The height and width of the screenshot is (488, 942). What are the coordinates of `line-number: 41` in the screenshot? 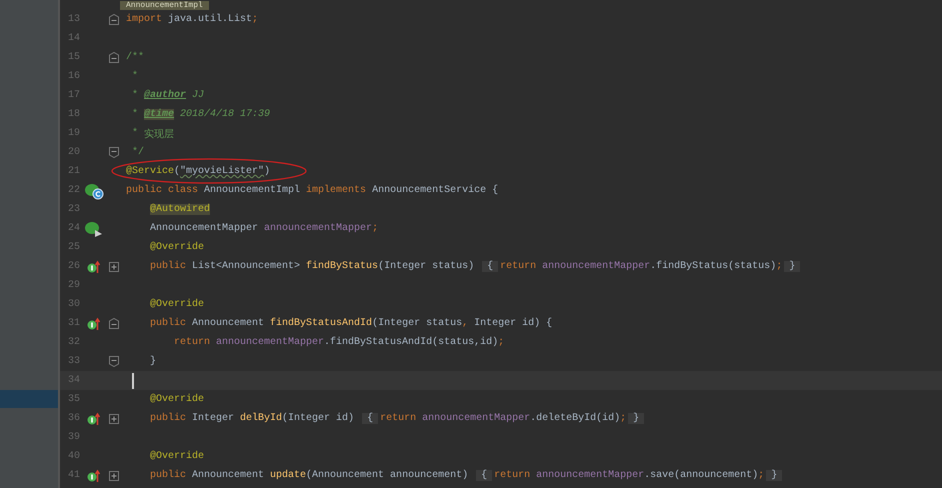 It's located at (73, 475).